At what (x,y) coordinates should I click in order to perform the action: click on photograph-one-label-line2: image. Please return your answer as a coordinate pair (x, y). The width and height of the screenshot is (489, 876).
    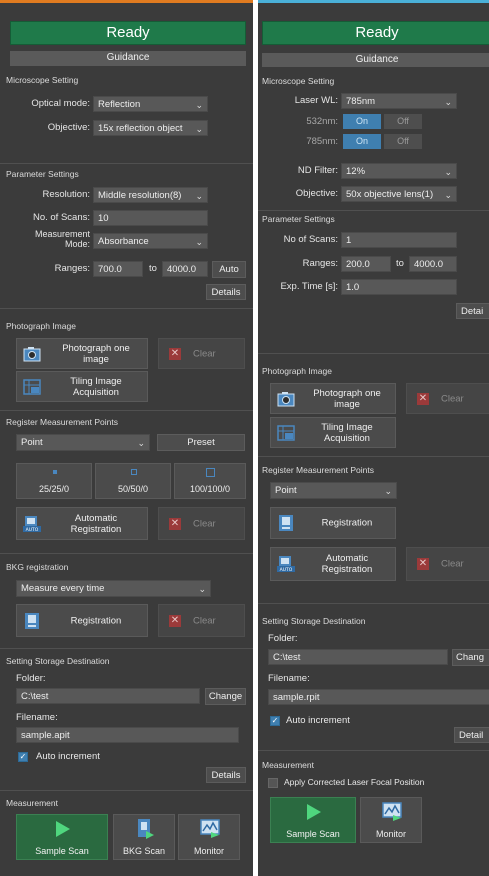
    Looking at the image, I should click on (347, 404).